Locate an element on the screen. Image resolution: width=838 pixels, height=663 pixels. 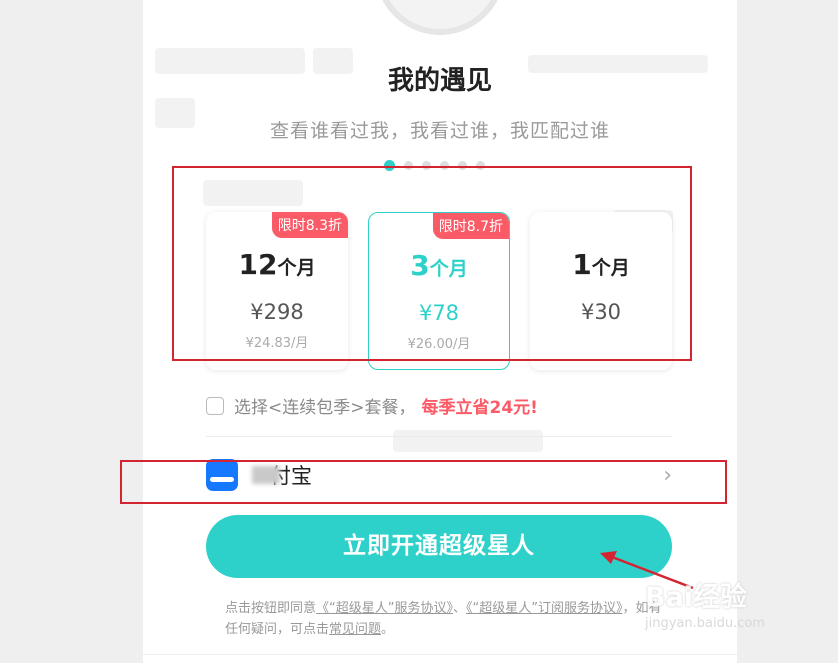
annotation-arrow is located at coordinates (647, 570).